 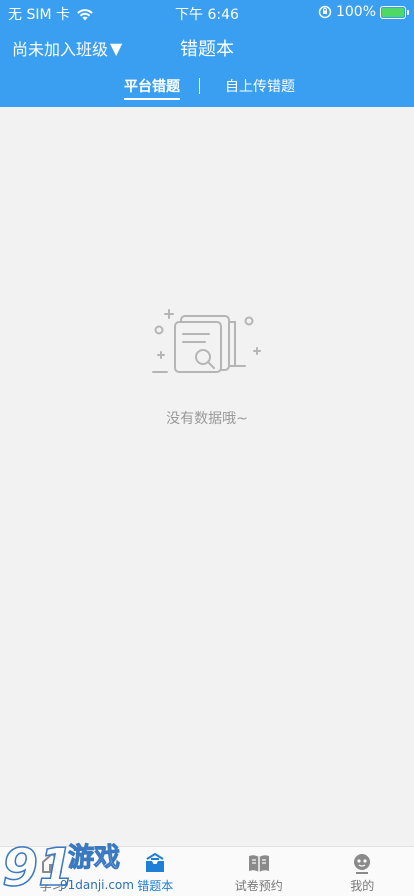 I want to click on tabbar-item-profile: 我的, so click(x=362, y=871).